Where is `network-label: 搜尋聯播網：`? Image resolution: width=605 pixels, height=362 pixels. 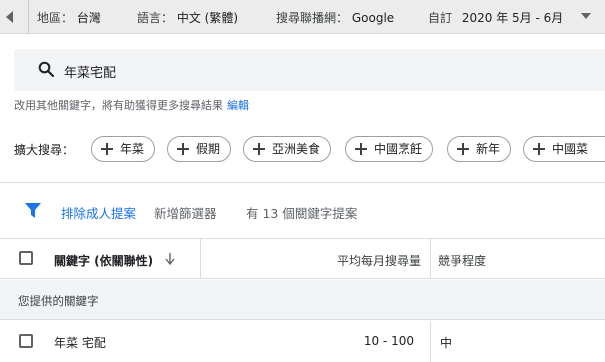 network-label: 搜尋聯播網： is located at coordinates (312, 18).